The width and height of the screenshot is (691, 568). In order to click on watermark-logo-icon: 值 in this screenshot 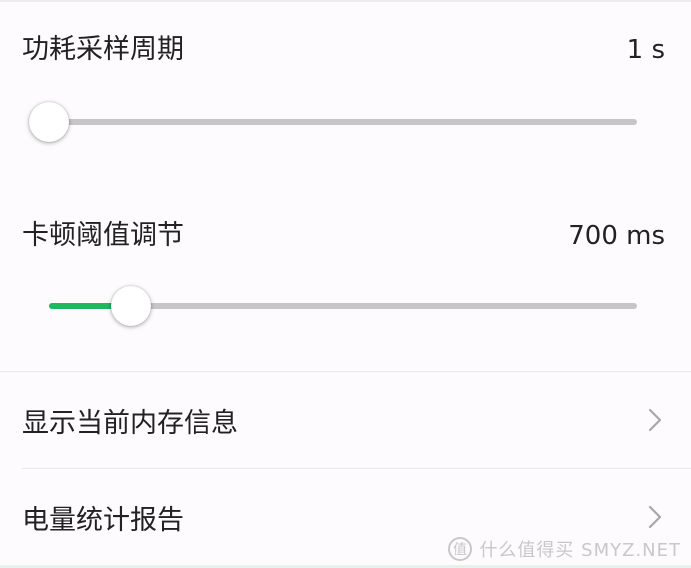, I will do `click(460, 549)`.